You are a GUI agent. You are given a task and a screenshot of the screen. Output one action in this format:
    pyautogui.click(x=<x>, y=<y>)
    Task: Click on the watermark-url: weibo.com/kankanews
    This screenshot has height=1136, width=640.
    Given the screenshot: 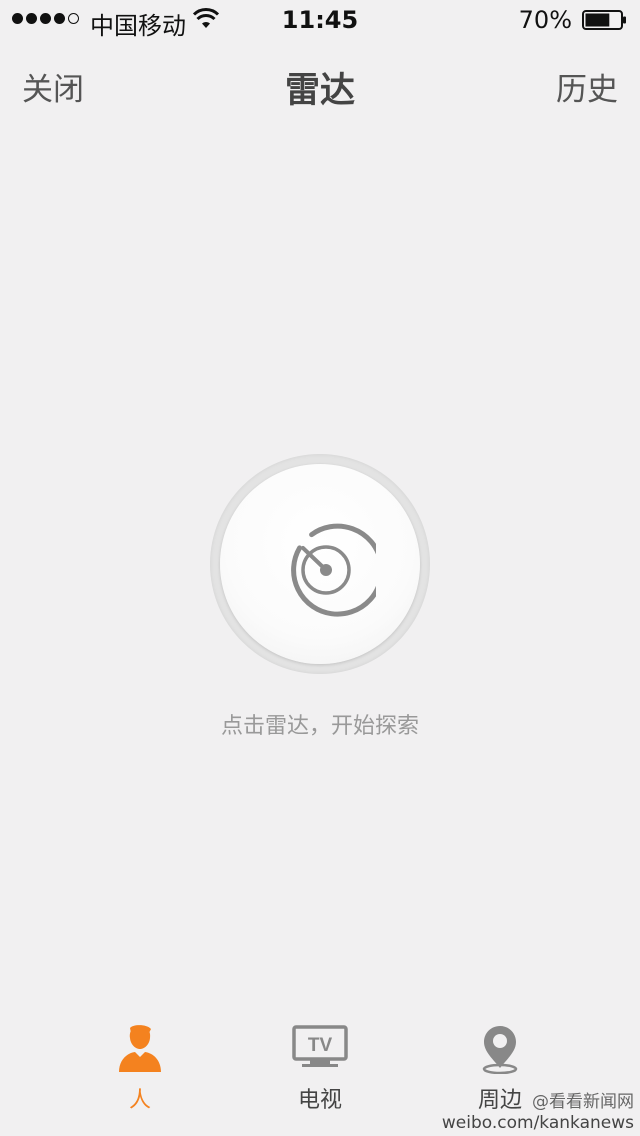 What is the action you would take?
    pyautogui.click(x=537, y=1123)
    